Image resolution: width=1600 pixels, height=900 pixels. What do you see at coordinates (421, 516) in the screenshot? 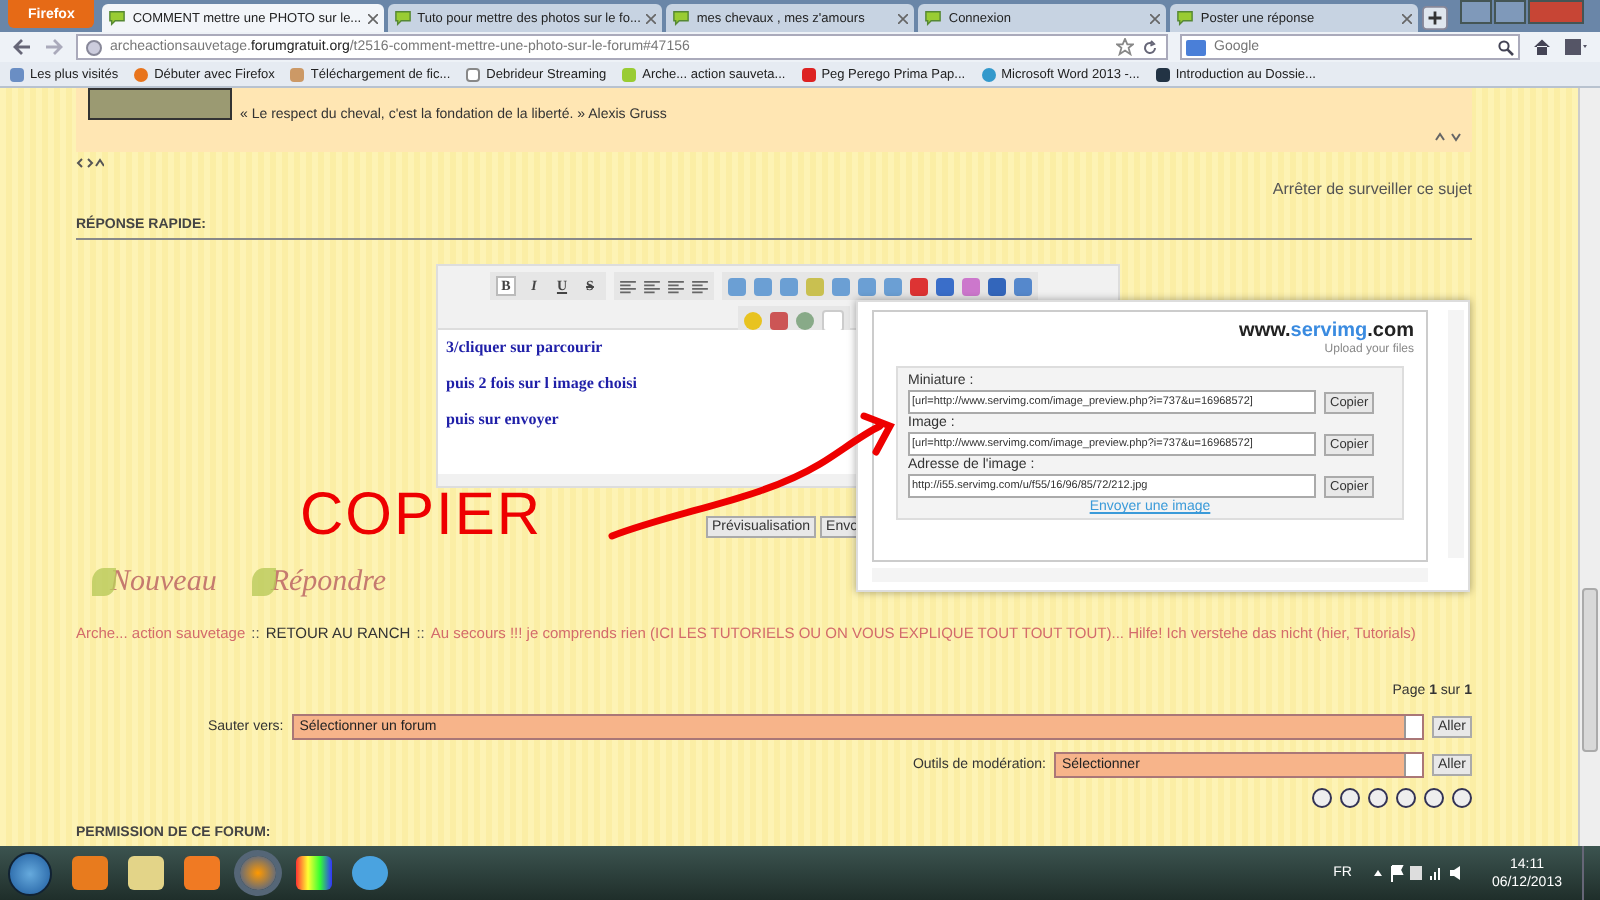
I see `handwritten-annotation: COPIER` at bounding box center [421, 516].